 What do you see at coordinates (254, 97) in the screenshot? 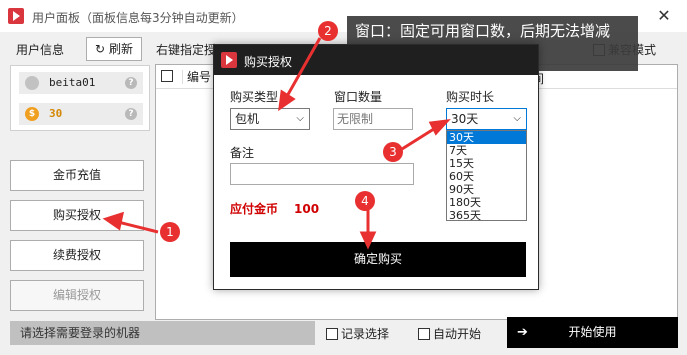
I see `purchase-type-label: 购买类型` at bounding box center [254, 97].